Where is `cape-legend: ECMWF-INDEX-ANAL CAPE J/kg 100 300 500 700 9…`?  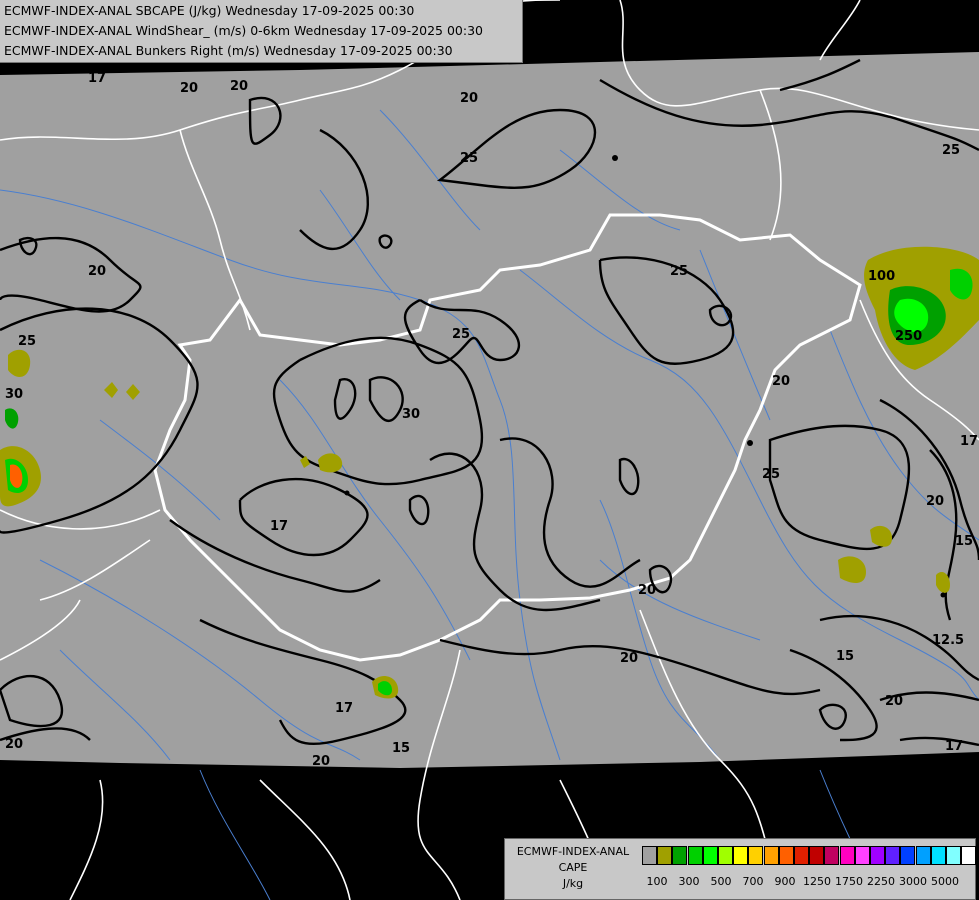
cape-legend: ECMWF-INDEX-ANAL CAPE J/kg 100 300 500 700 9… is located at coordinates (740, 869).